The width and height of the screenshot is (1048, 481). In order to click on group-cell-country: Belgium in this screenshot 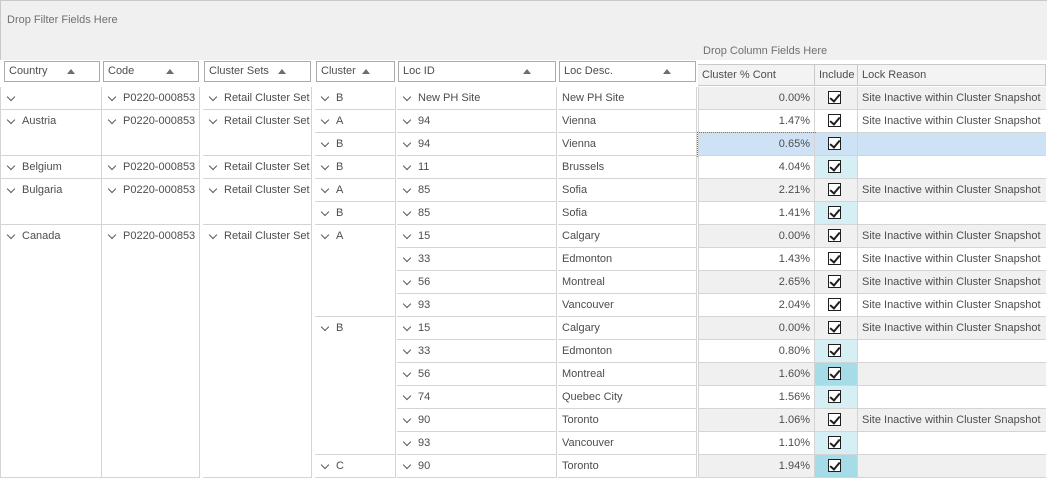, I will do `click(51, 167)`.